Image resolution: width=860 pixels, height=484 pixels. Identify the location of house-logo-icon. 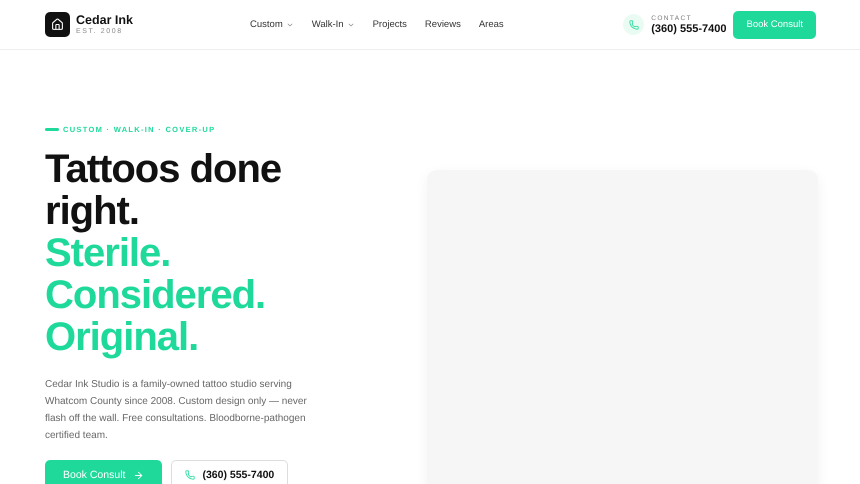
(57, 24).